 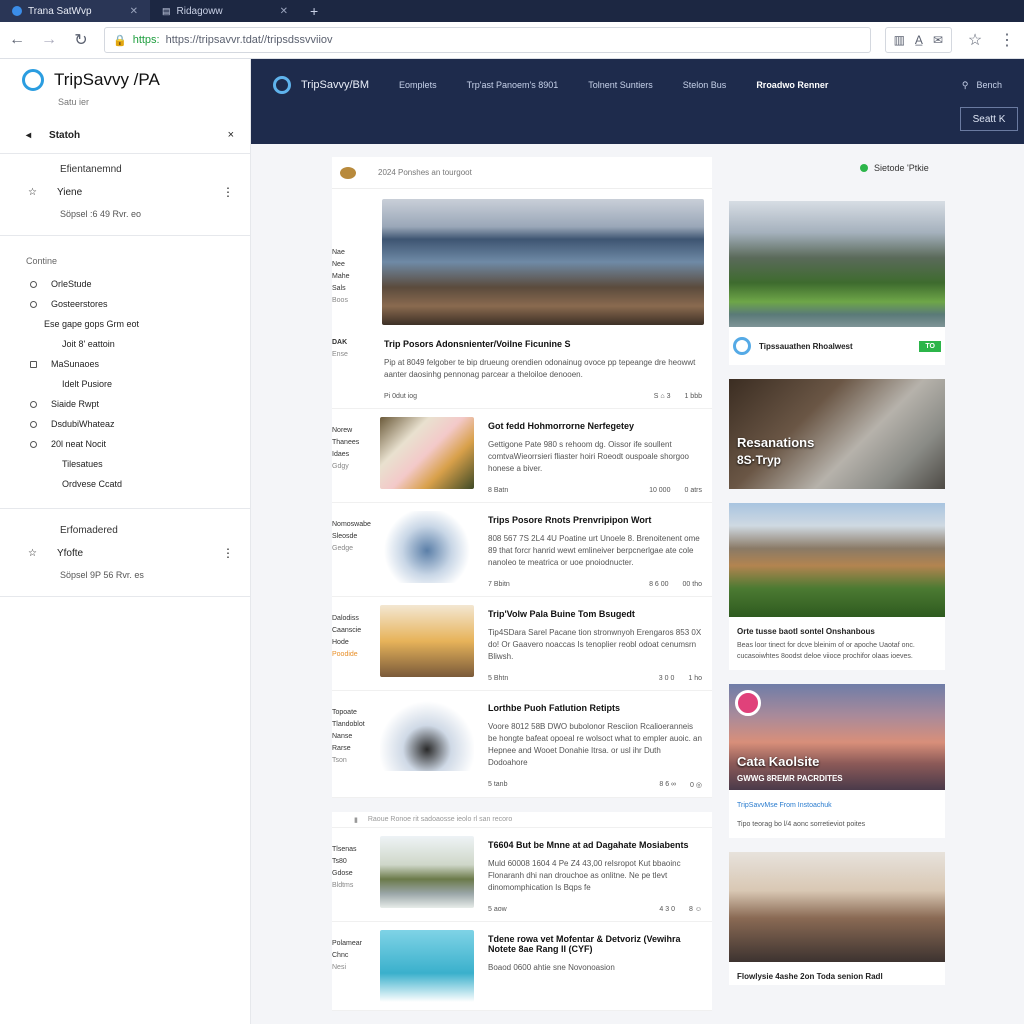 What do you see at coordinates (125, 344) in the screenshot?
I see `category-item: Joit 8' eattoin` at bounding box center [125, 344].